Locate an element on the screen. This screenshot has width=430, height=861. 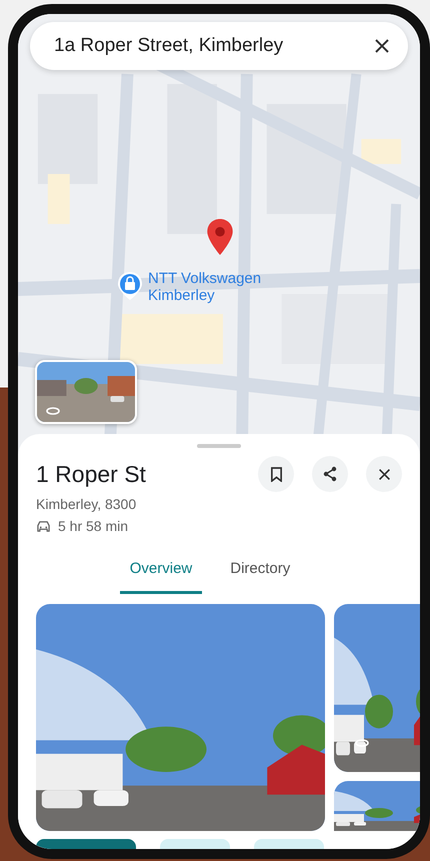
close-icon is located at coordinates (384, 474).